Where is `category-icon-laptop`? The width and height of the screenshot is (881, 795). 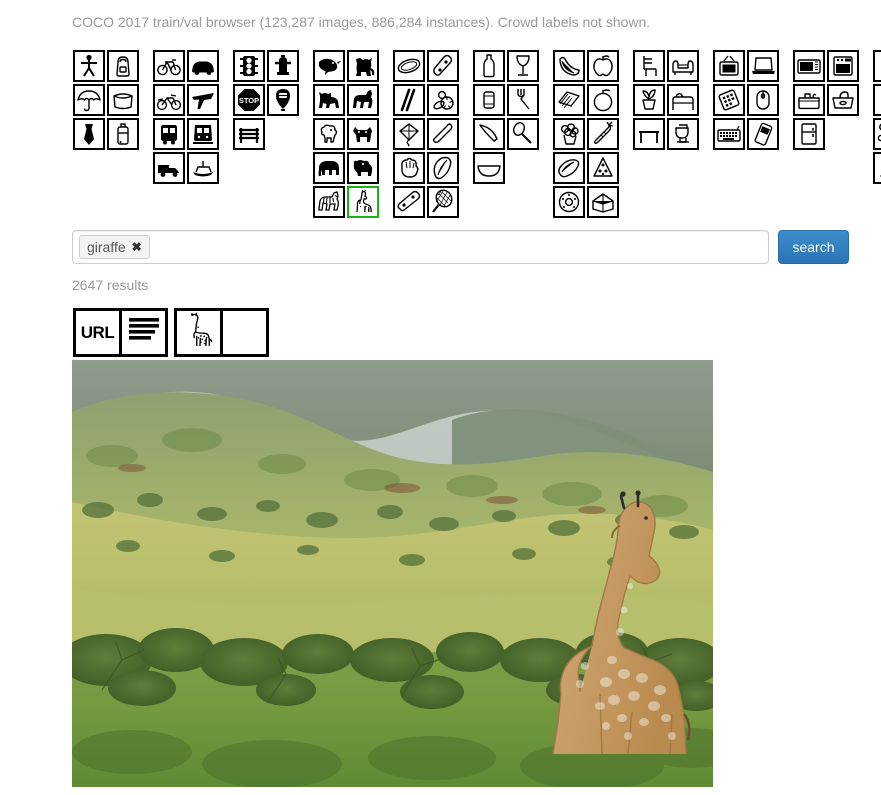
category-icon-laptop is located at coordinates (763, 66).